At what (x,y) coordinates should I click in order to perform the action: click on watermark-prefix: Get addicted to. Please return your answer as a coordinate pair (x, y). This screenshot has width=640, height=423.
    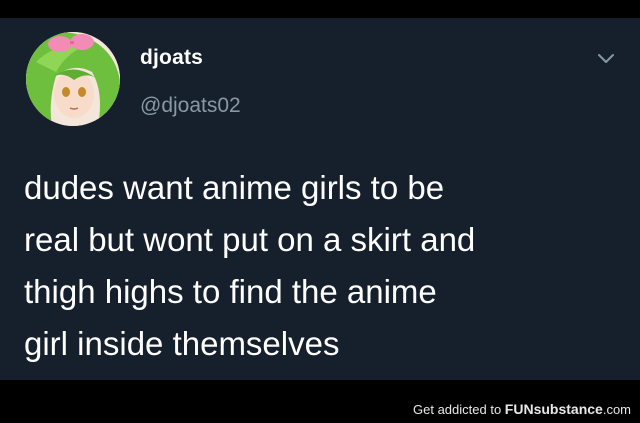
    Looking at the image, I should click on (459, 409).